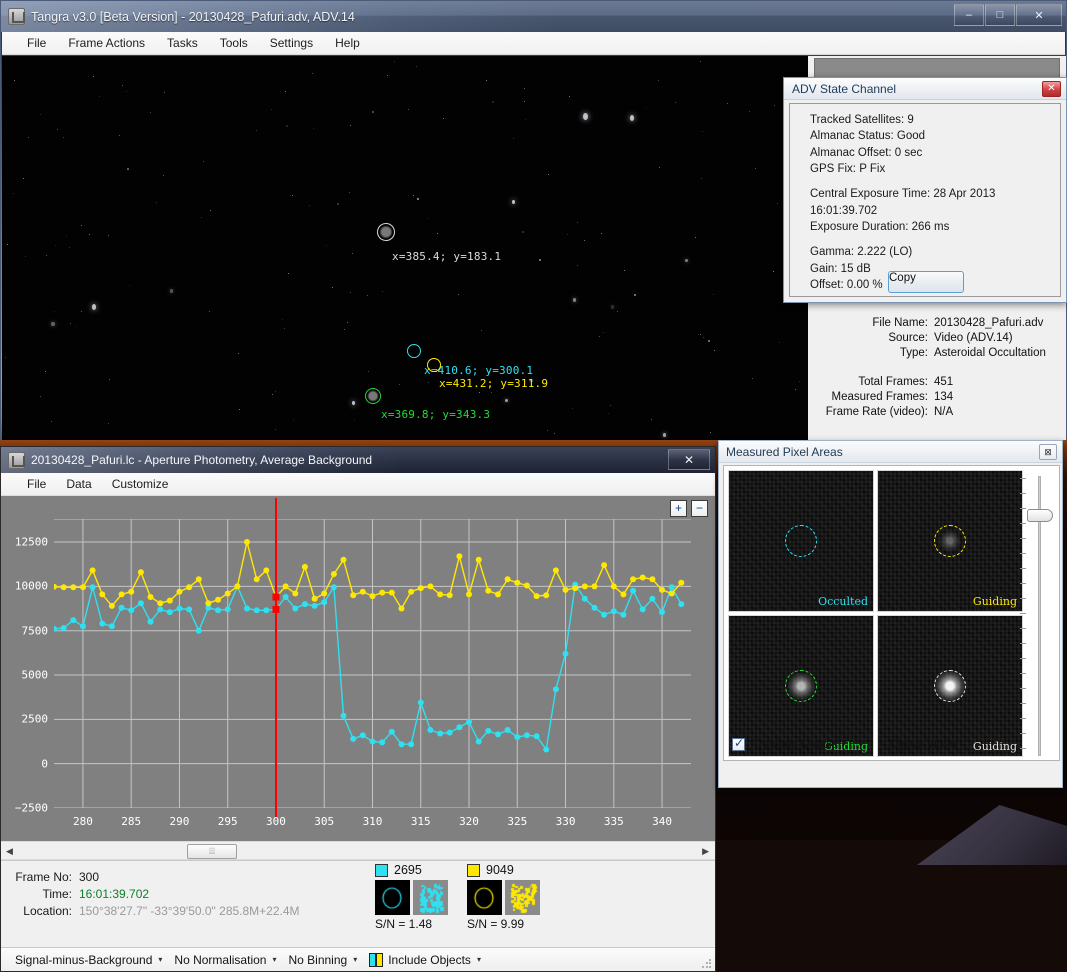 The height and width of the screenshot is (972, 1067). Describe the element at coordinates (36, 484) in the screenshot. I see `lc-menu-file: File` at that location.